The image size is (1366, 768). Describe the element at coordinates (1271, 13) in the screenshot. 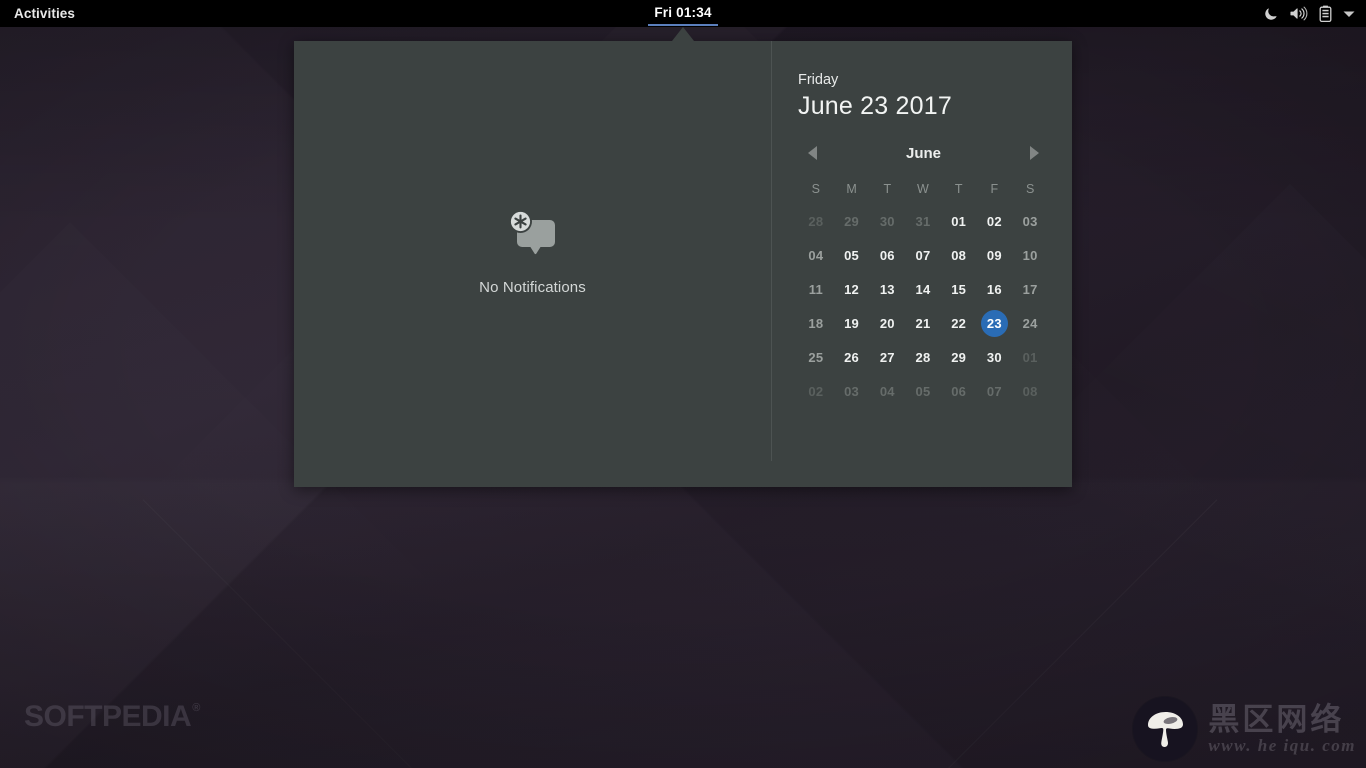

I see `night-light-icon` at that location.